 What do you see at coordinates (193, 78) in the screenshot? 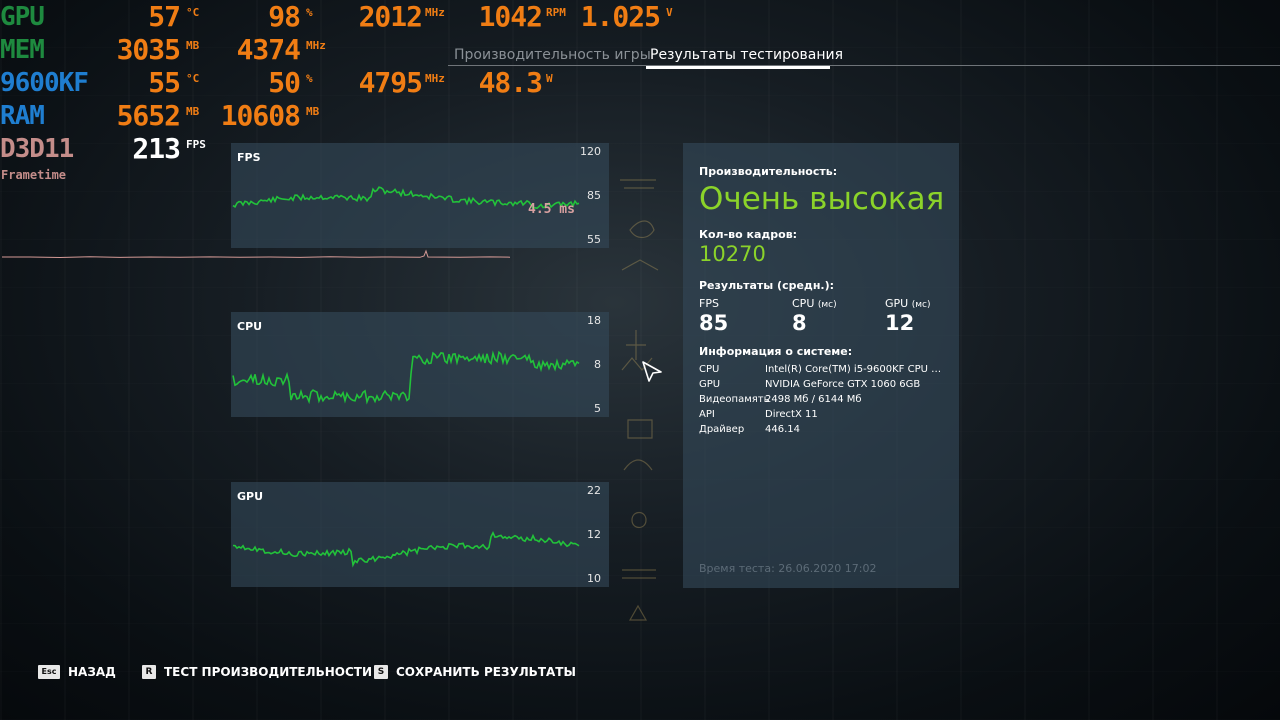
I see `osd-cpu-temp-unit: °C` at bounding box center [193, 78].